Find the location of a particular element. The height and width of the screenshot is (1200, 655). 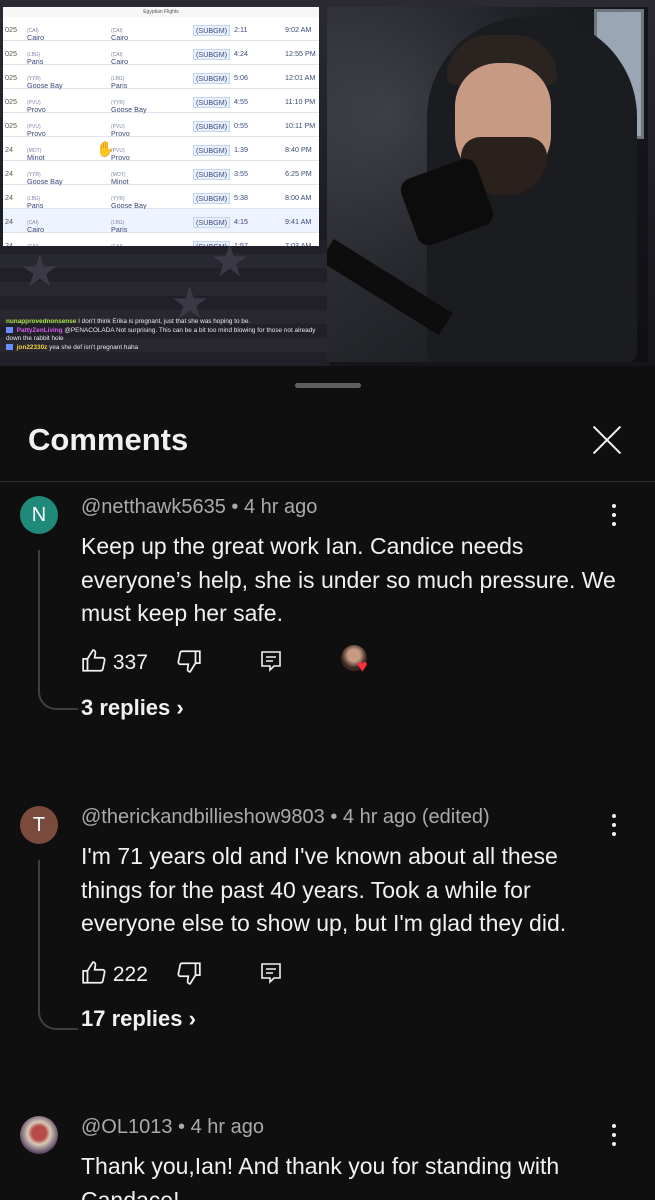

flight-time: 7:03 AM is located at coordinates (298, 243).